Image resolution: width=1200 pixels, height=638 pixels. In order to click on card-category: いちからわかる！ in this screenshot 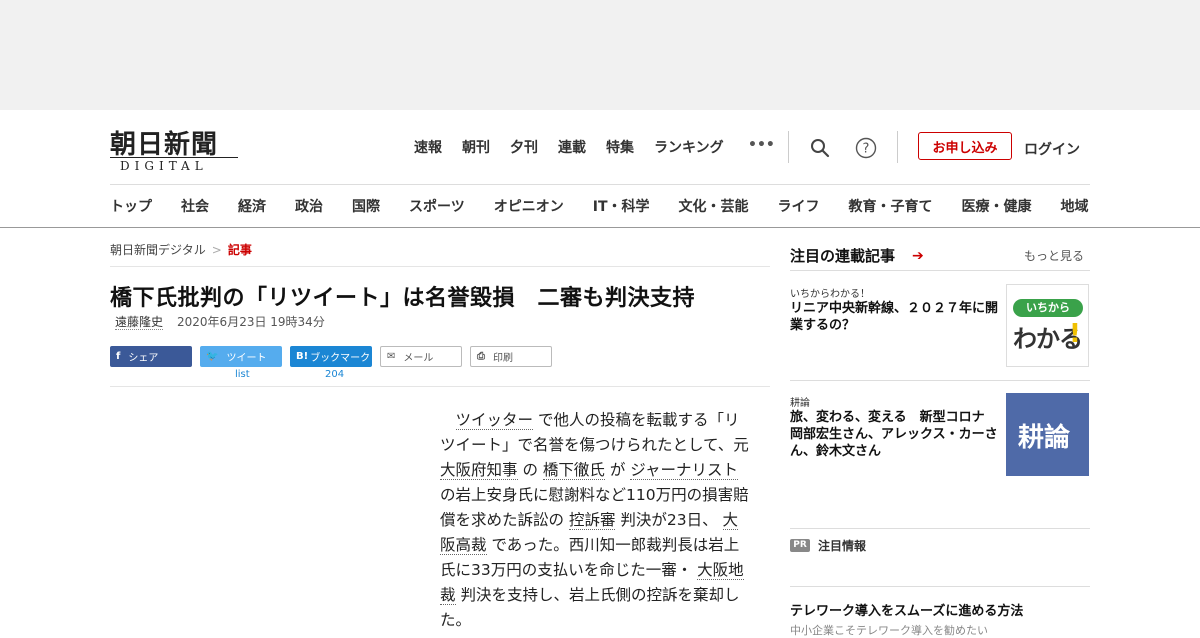, I will do `click(830, 294)`.